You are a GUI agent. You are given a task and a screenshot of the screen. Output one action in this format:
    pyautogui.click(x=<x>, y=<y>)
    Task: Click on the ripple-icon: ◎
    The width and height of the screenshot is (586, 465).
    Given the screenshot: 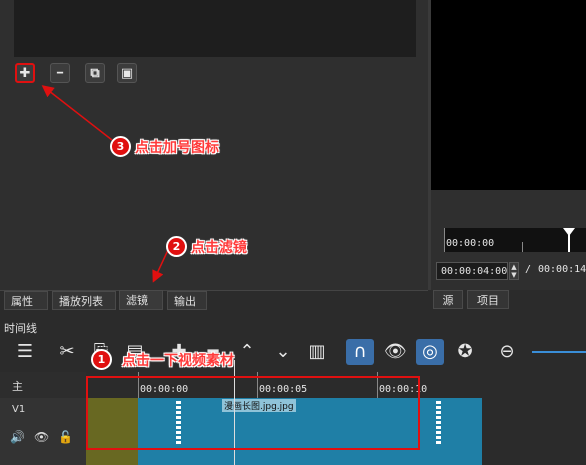 What is the action you would take?
    pyautogui.click(x=430, y=351)
    